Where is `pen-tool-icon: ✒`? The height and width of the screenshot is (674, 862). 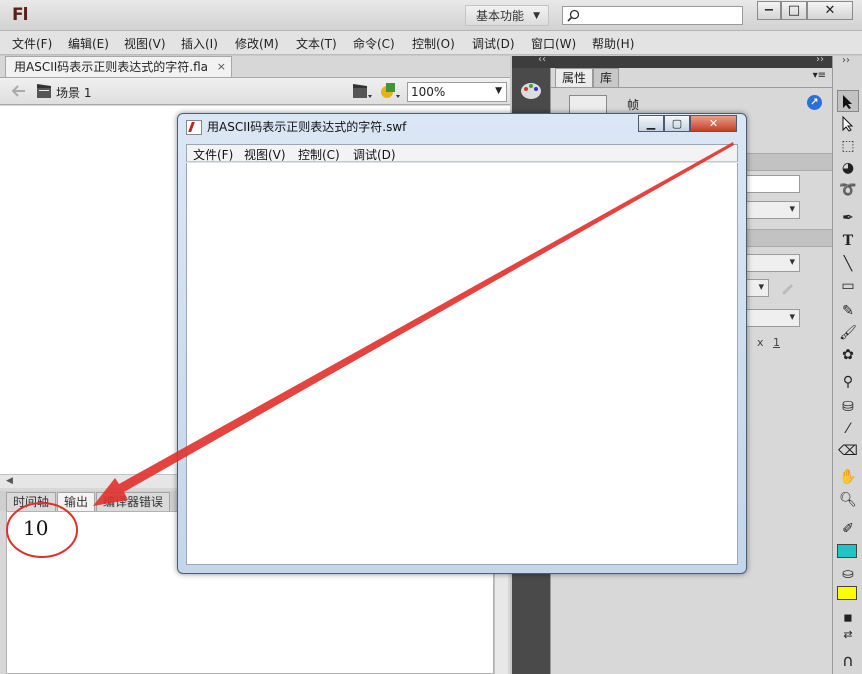
pen-tool-icon: ✒ is located at coordinates (848, 218).